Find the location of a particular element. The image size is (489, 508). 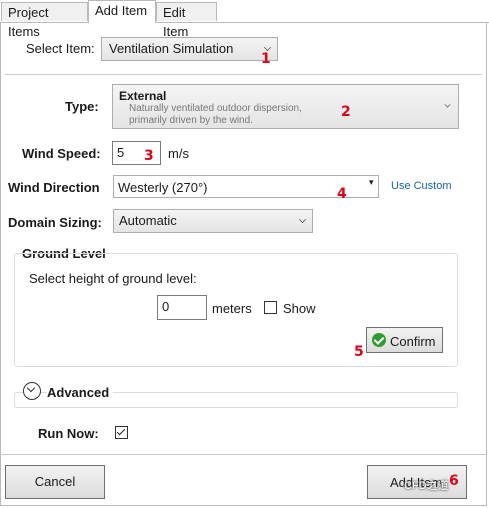

select-item-label: Select Item: is located at coordinates (60, 48).